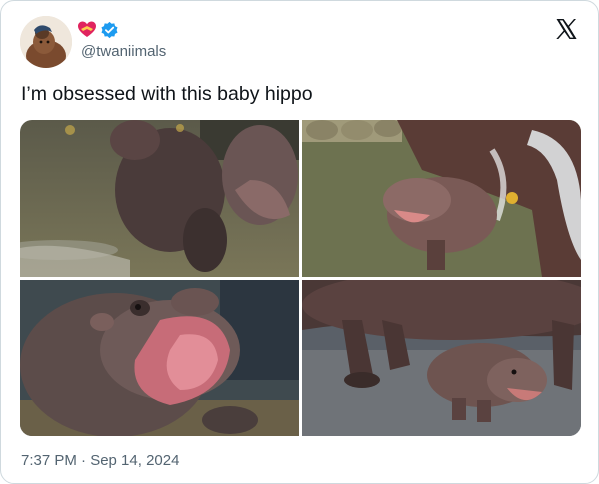 The image size is (599, 484). Describe the element at coordinates (98, 30) in the screenshot. I see `name-badges` at that location.